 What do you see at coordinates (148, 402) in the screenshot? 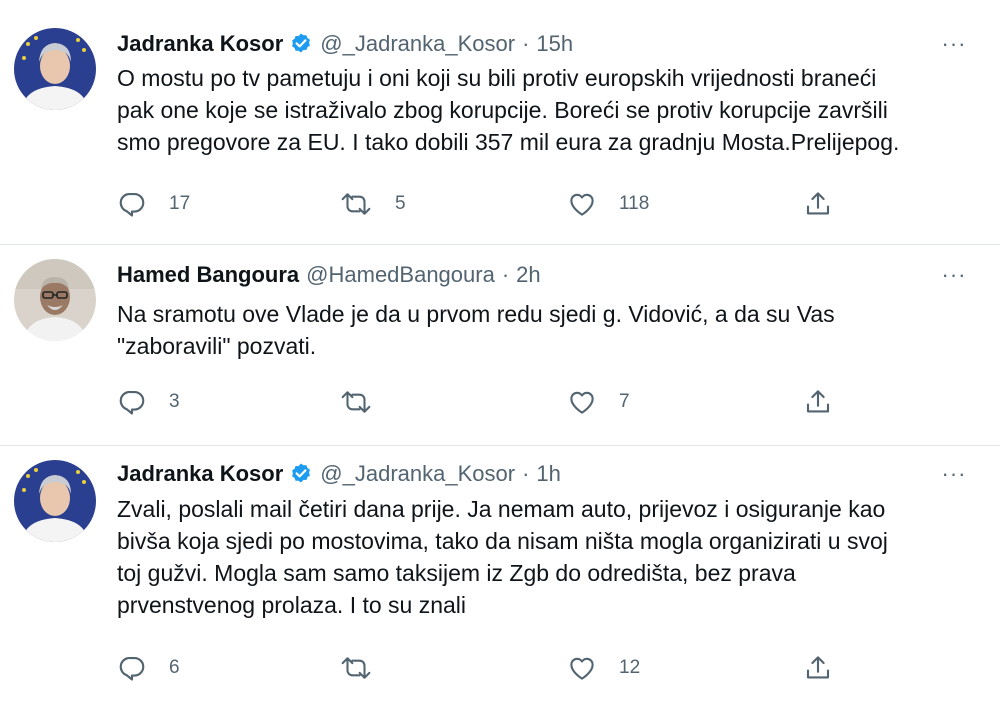
I see `reply-button: 3` at bounding box center [148, 402].